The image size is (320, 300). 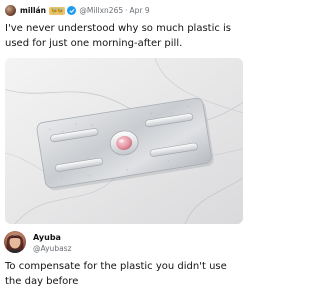 I want to click on reply-author-name: Ayuba, so click(x=47, y=237).